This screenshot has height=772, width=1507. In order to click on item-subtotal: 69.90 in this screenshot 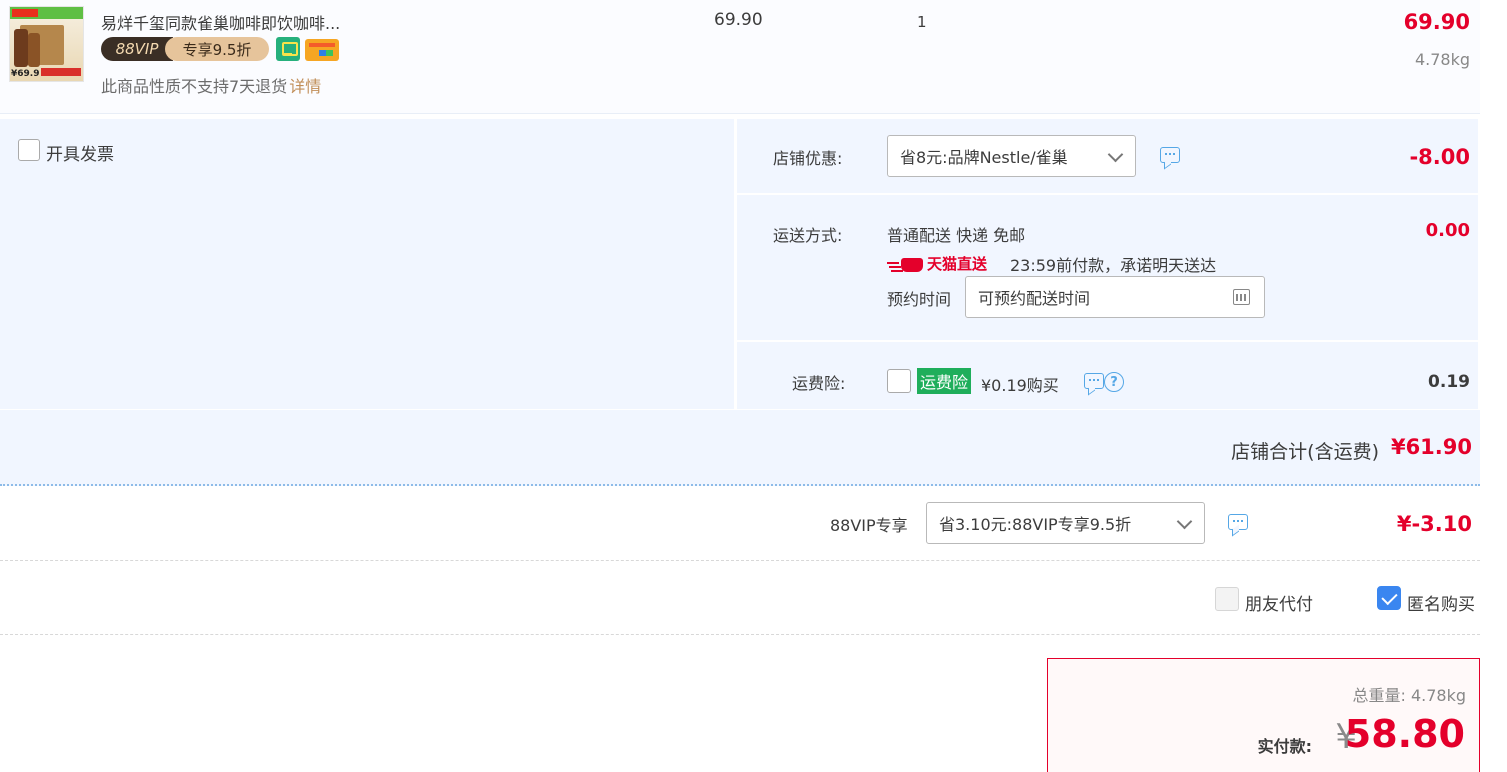, I will do `click(1436, 22)`.